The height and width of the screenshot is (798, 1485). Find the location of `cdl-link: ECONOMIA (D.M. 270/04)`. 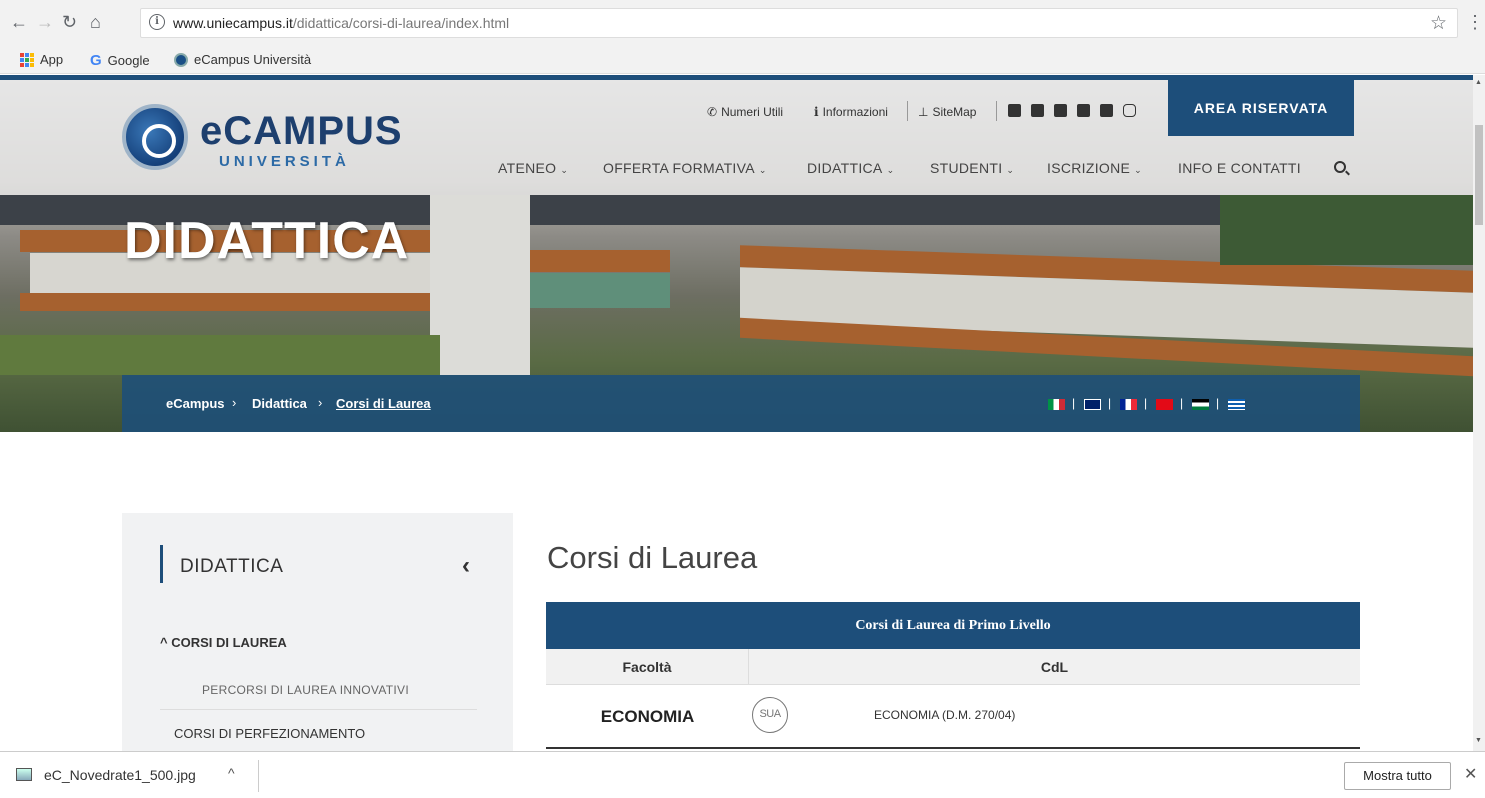

cdl-link: ECONOMIA (D.M. 270/04) is located at coordinates (944, 715).